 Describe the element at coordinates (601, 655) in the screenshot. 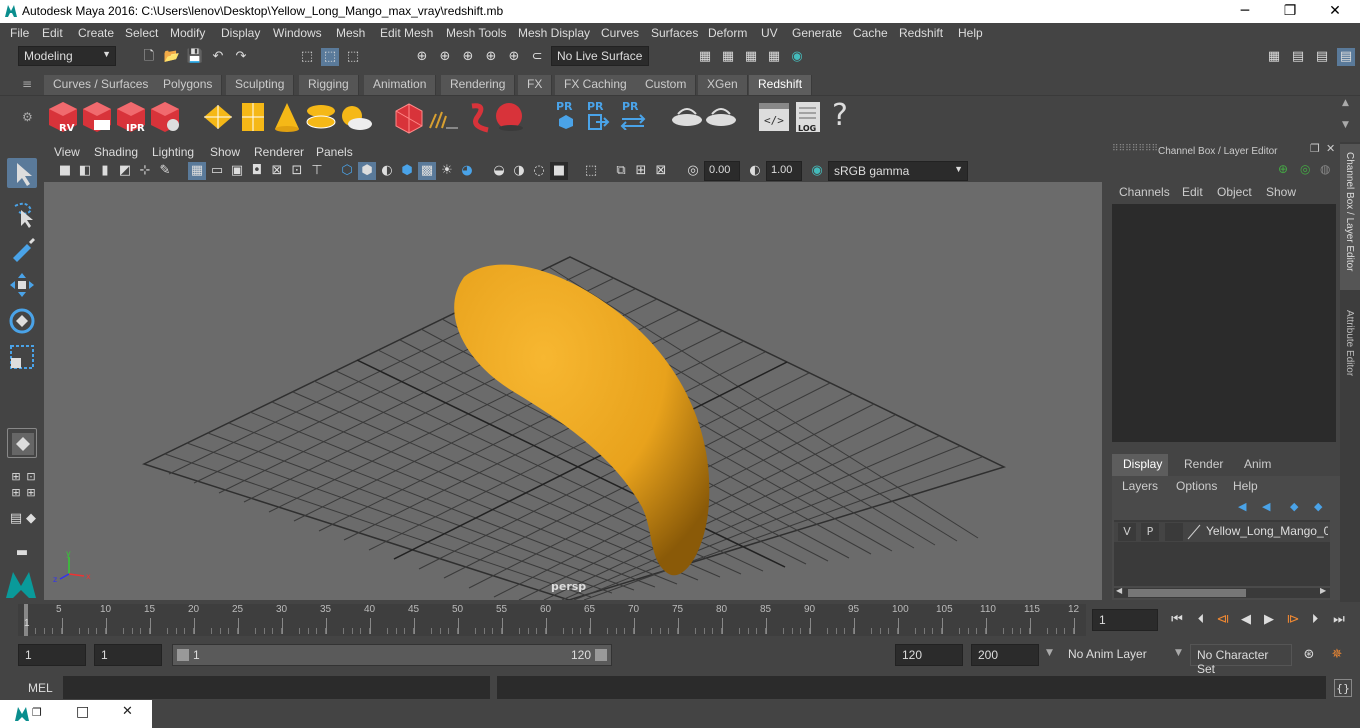

I see `range-end-handle` at that location.